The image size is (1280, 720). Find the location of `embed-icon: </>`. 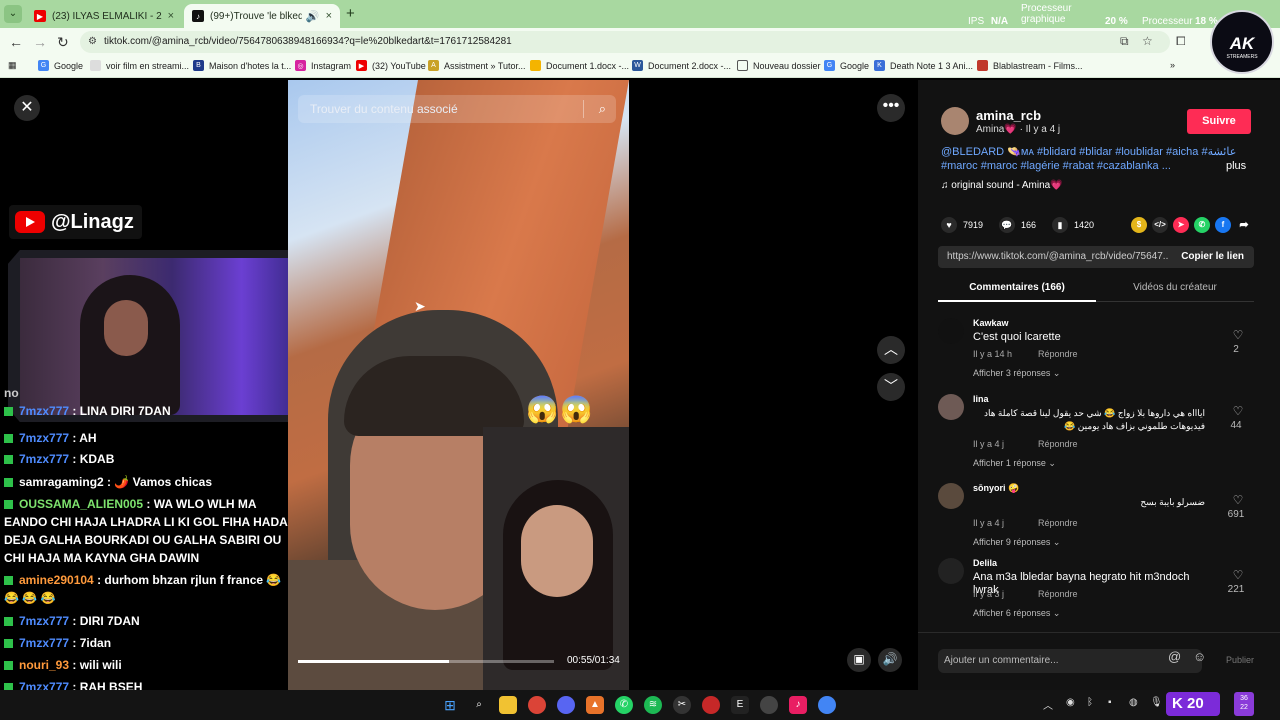

embed-icon: </> is located at coordinates (1160, 225).